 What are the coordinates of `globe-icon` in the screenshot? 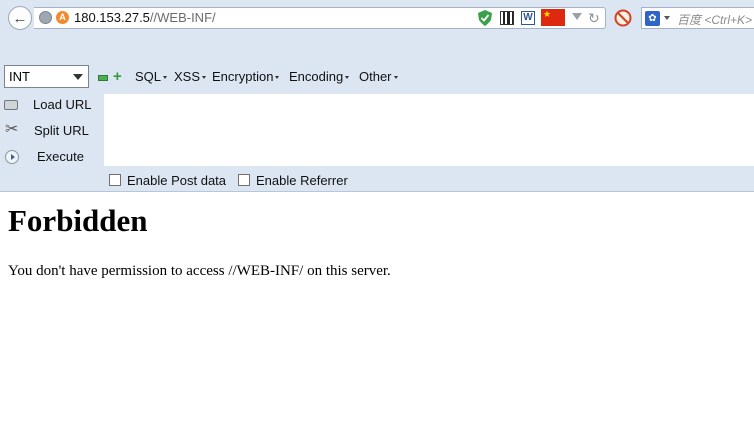 It's located at (45, 17).